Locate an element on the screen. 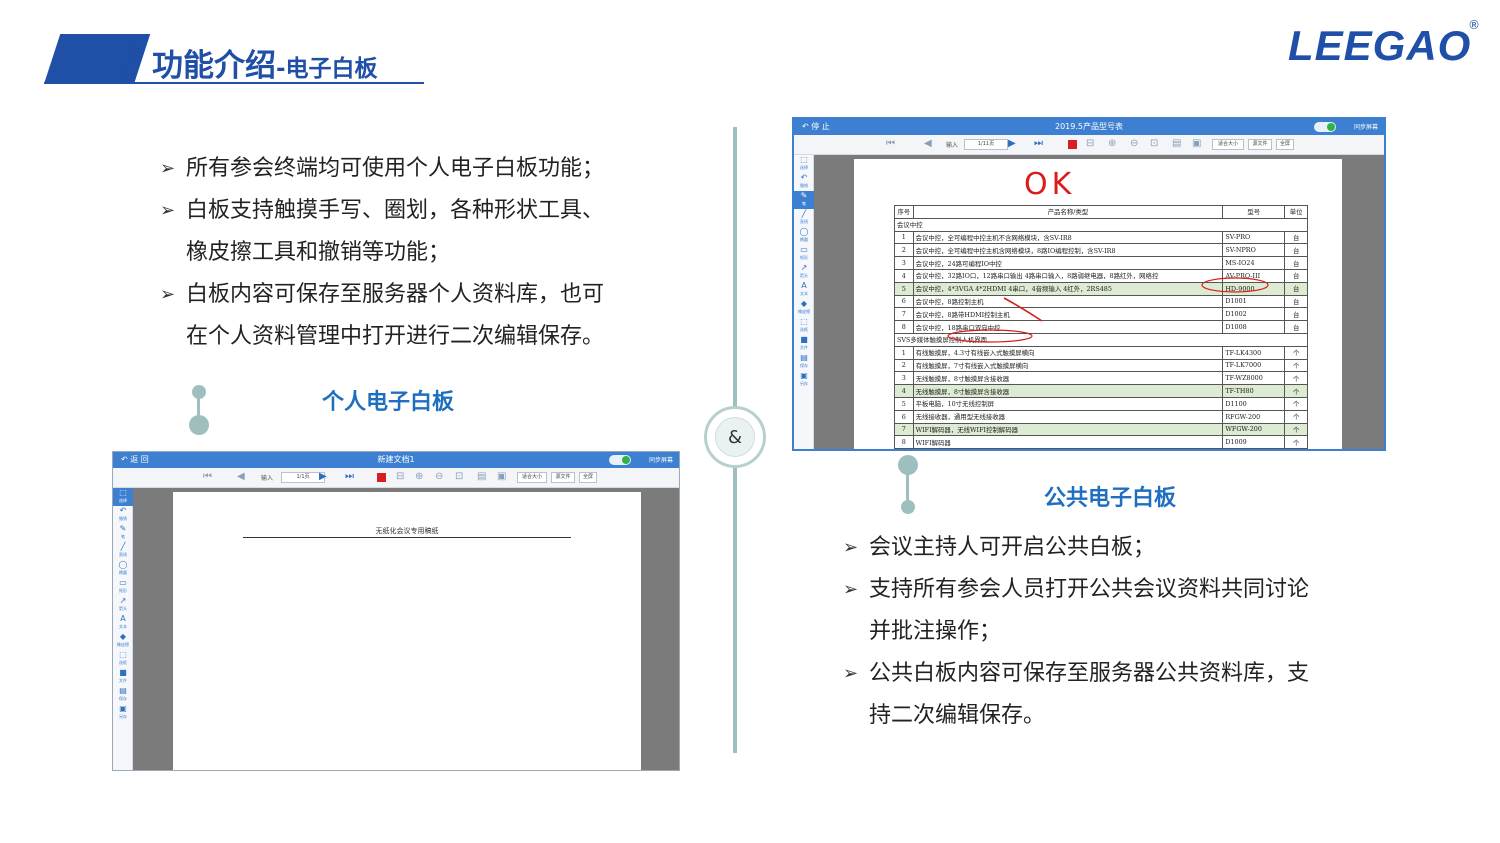 This screenshot has height=843, width=1500. tool-label: 文本 is located at coordinates (804, 293).